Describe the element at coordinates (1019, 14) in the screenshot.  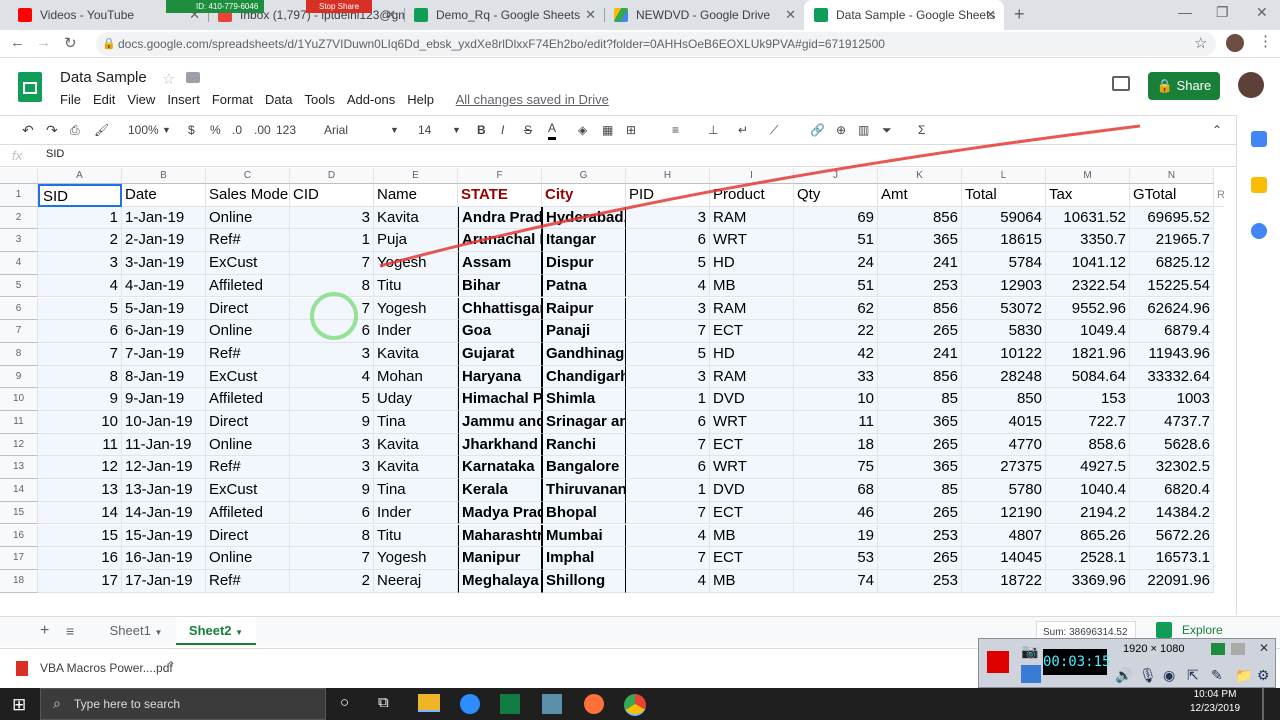
I see `new-tab-button: +` at that location.